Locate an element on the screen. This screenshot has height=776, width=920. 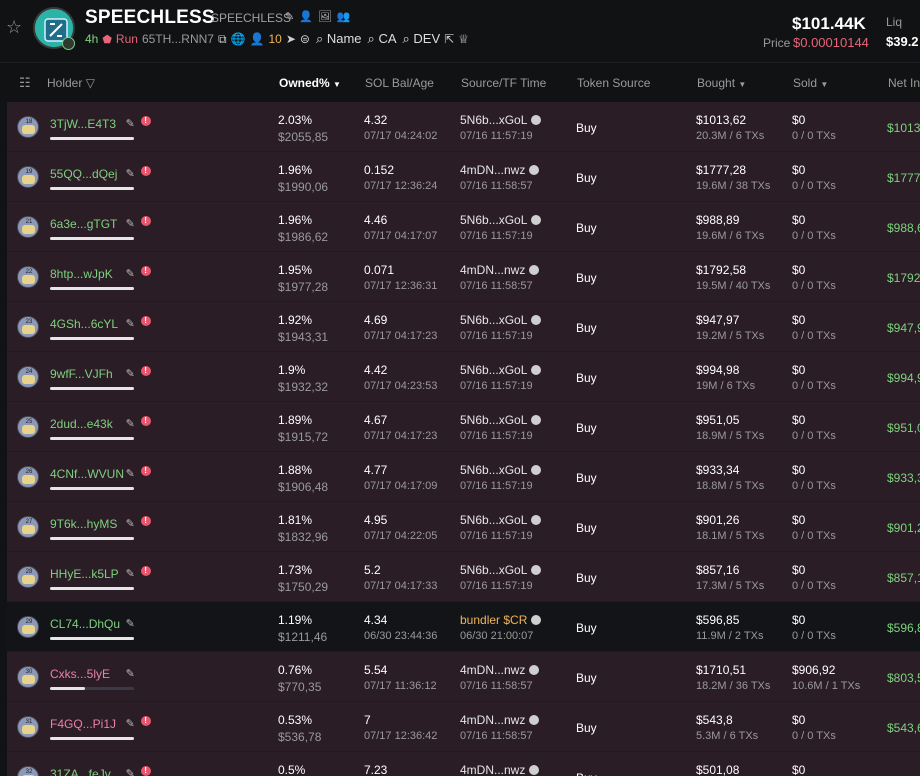
avatar: 22 is located at coordinates (28, 277).